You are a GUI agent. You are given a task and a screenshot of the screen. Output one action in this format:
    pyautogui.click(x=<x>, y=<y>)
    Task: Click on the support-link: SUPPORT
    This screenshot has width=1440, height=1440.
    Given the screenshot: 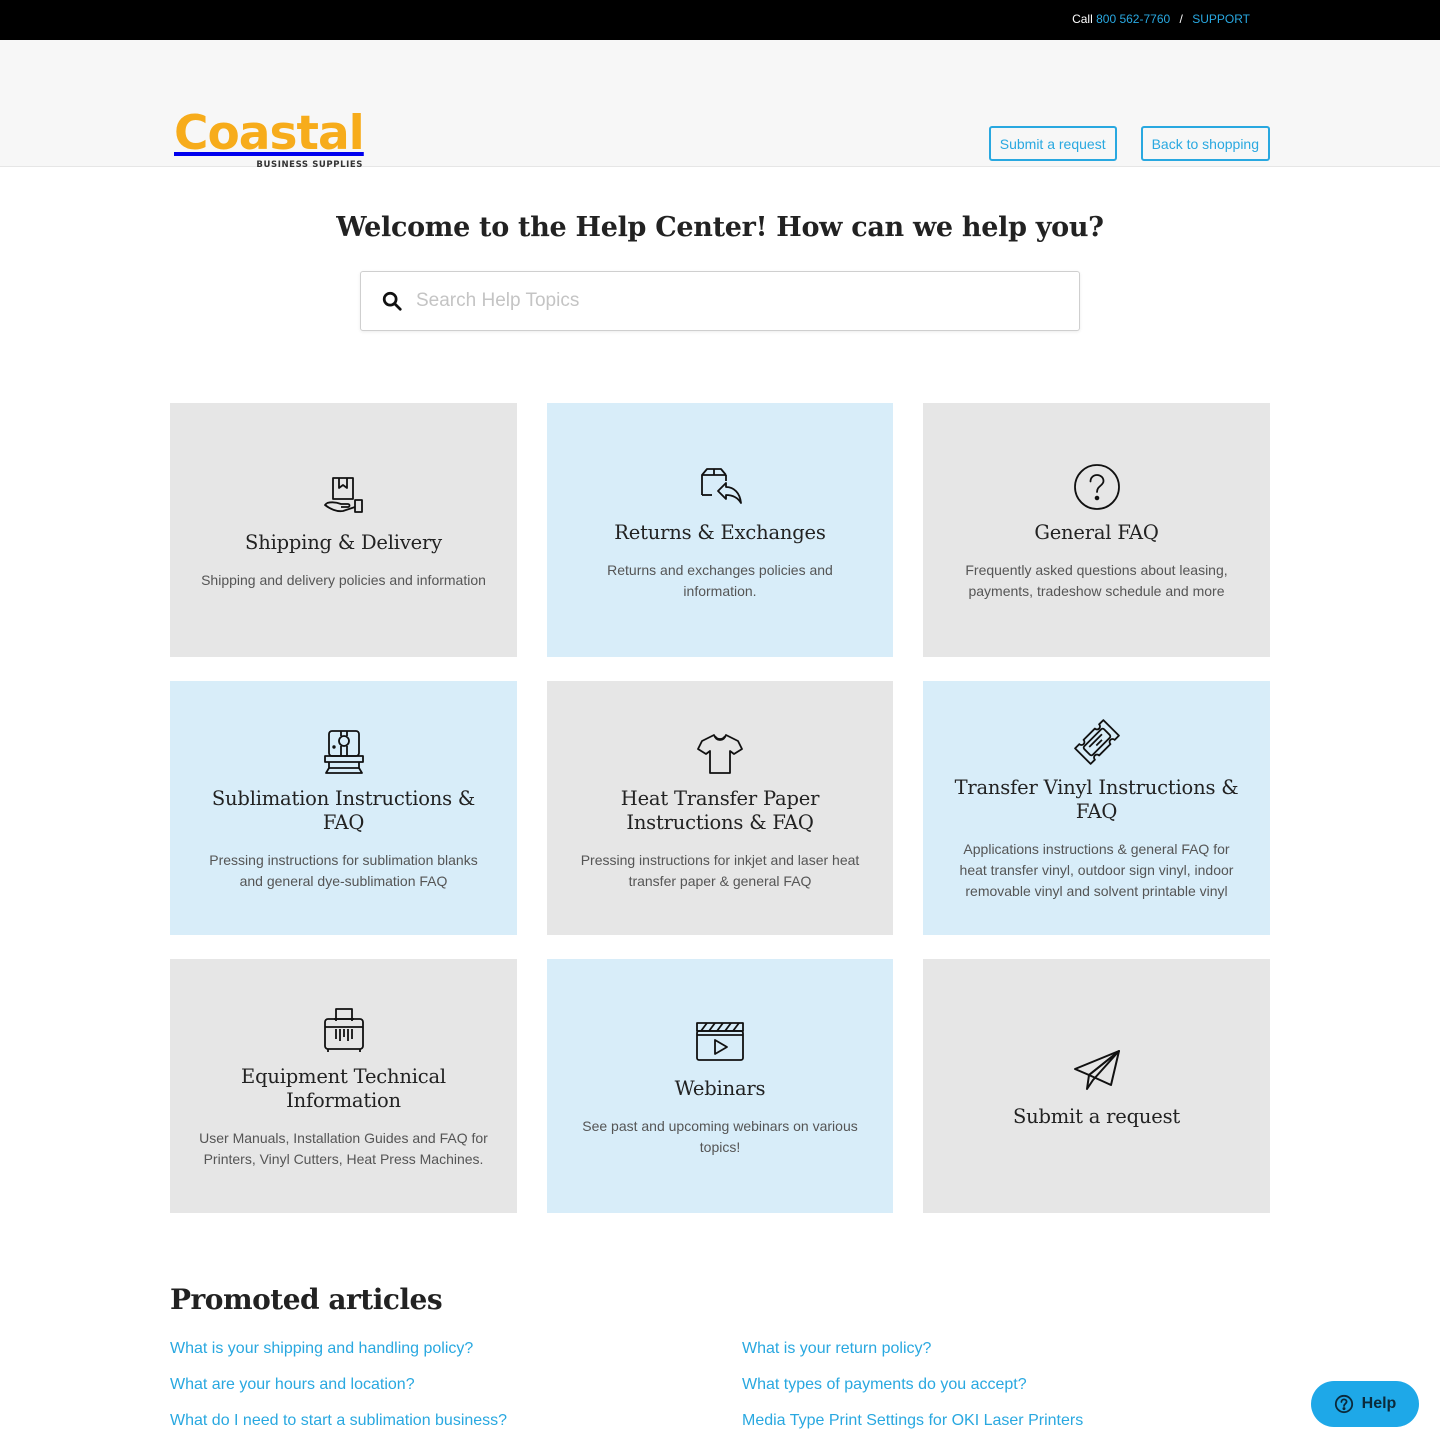 What is the action you would take?
    pyautogui.click(x=1221, y=19)
    